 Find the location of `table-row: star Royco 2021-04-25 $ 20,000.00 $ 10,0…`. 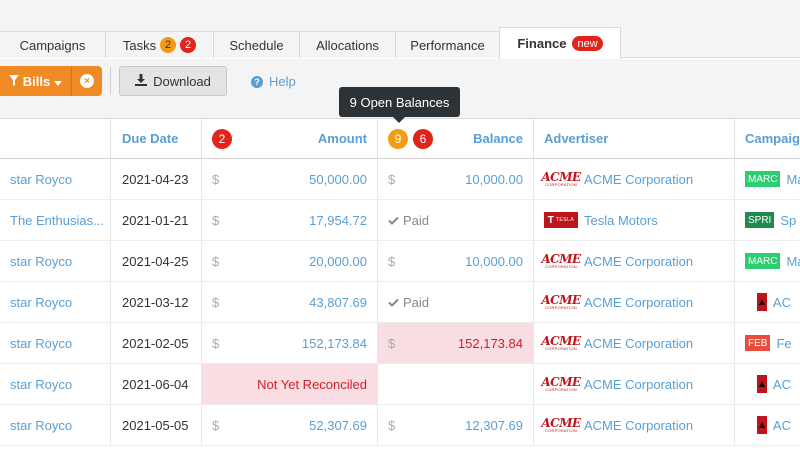

table-row: star Royco 2021-04-25 $ 20,000.00 $ 10,0… is located at coordinates (400, 261).